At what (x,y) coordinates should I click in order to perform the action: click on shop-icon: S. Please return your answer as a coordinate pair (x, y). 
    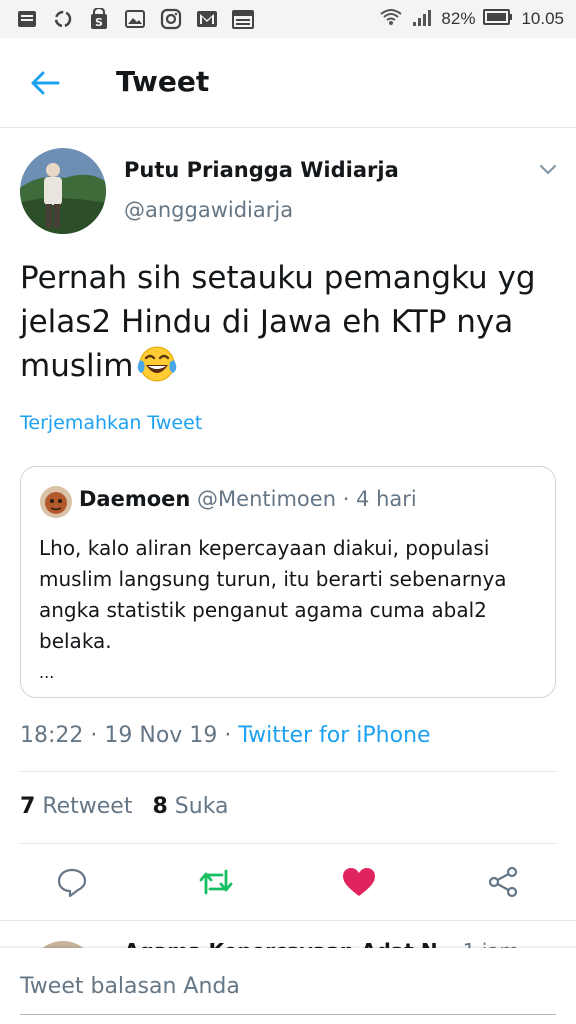
    Looking at the image, I should click on (99, 19).